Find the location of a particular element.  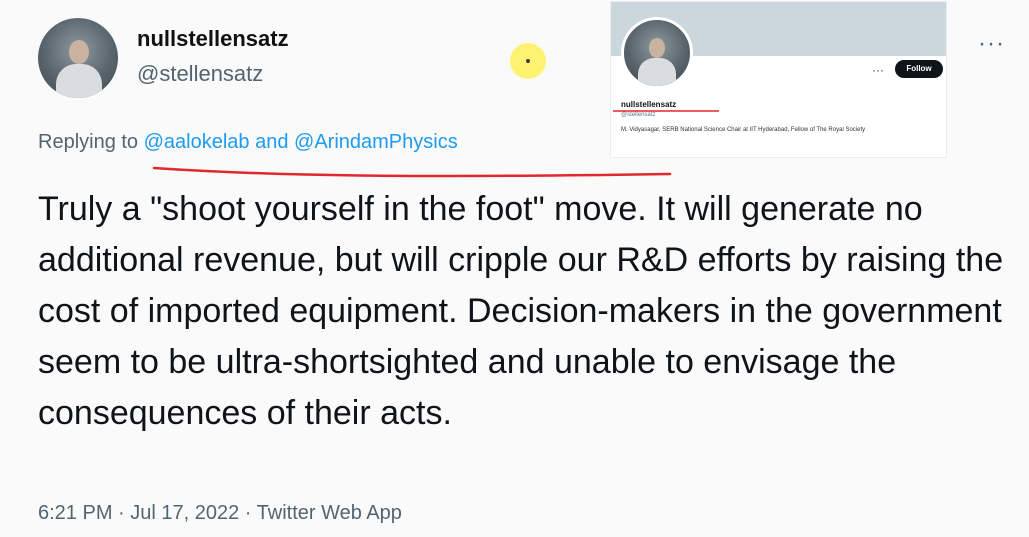

inset-more-icon: ··· is located at coordinates (878, 70).